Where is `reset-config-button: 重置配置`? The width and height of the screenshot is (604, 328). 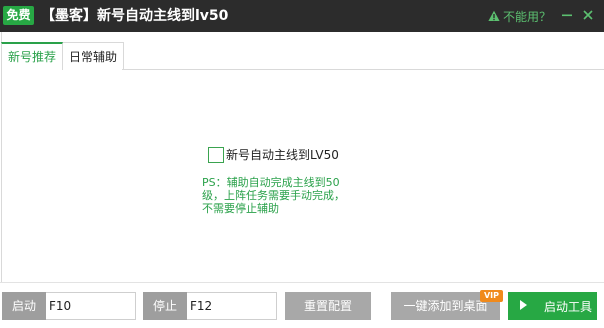
reset-config-button: 重置配置 is located at coordinates (328, 306).